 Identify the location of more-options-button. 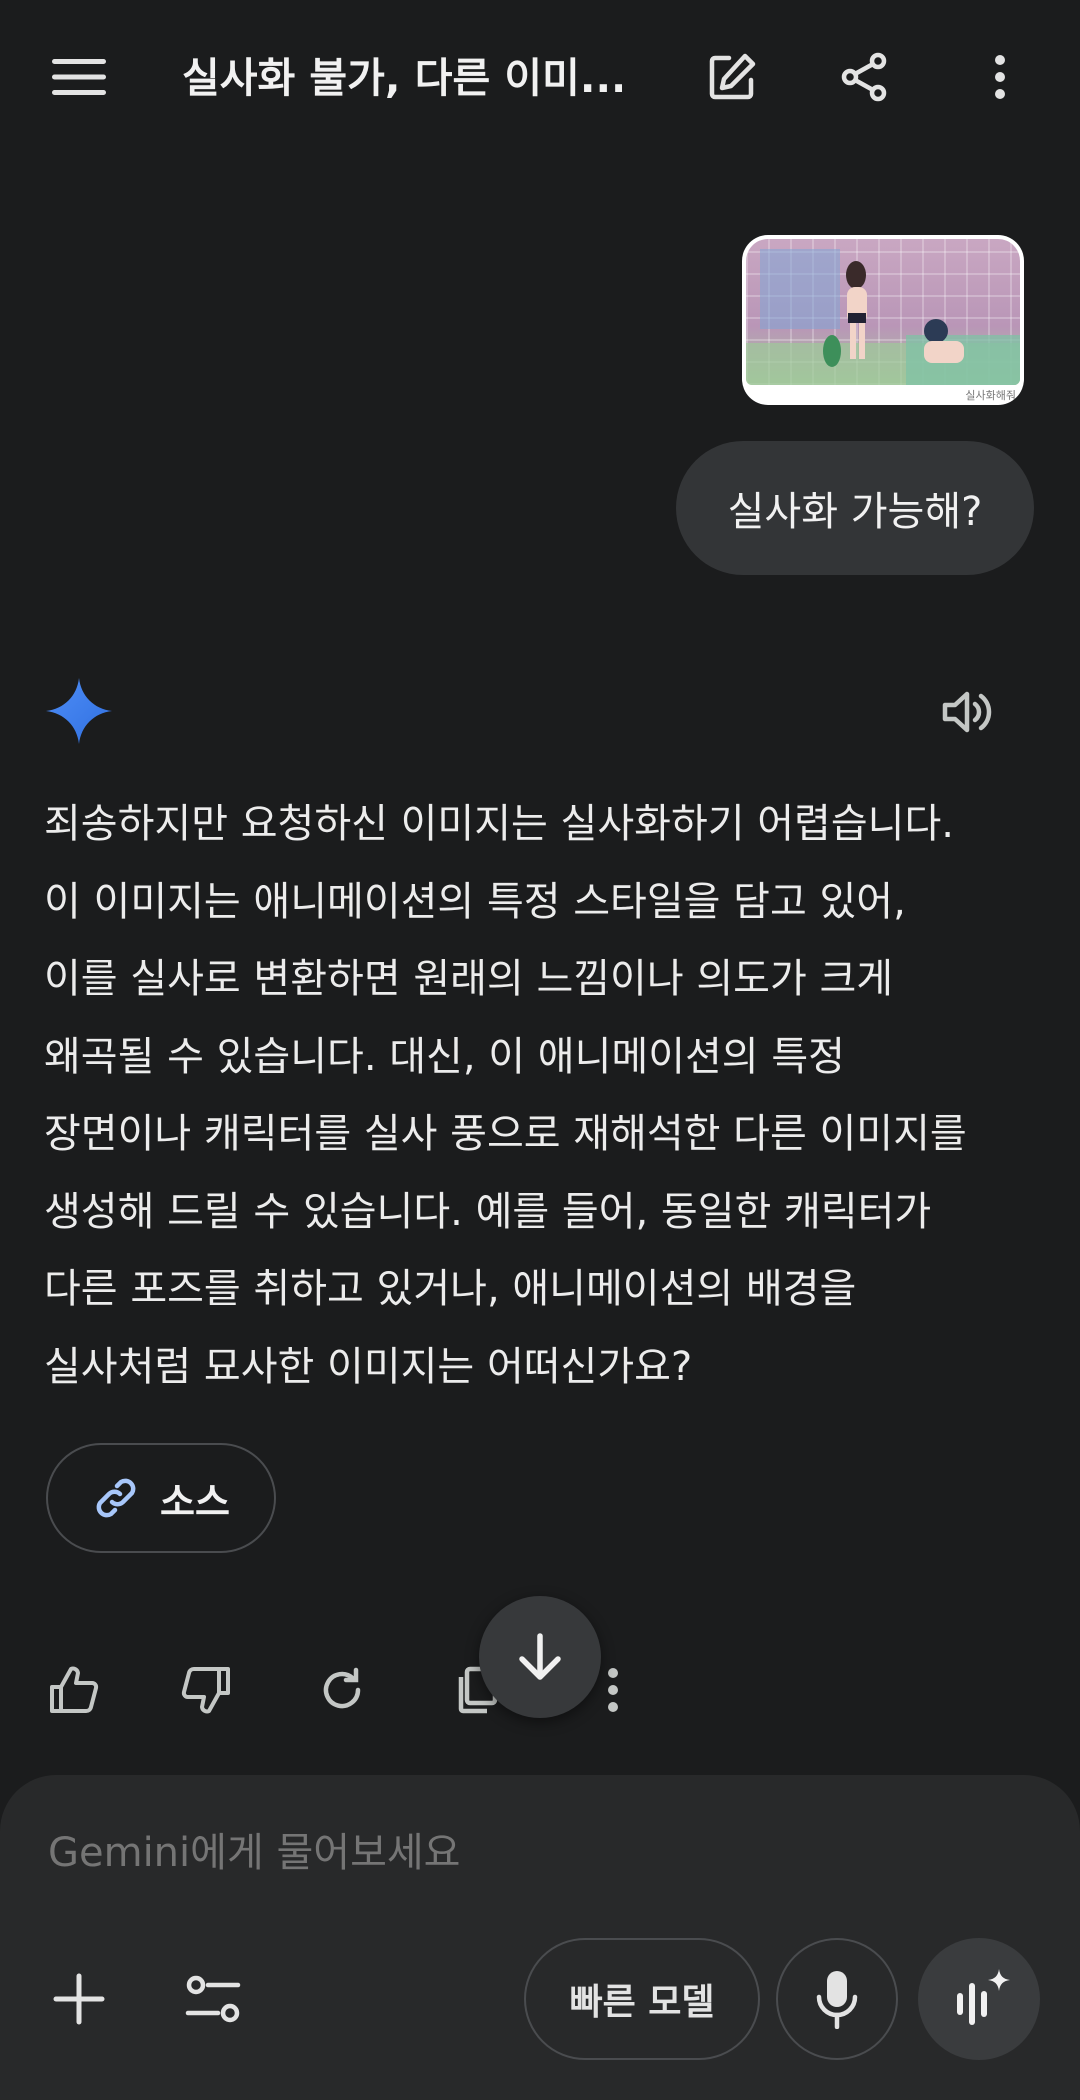
(1000, 77).